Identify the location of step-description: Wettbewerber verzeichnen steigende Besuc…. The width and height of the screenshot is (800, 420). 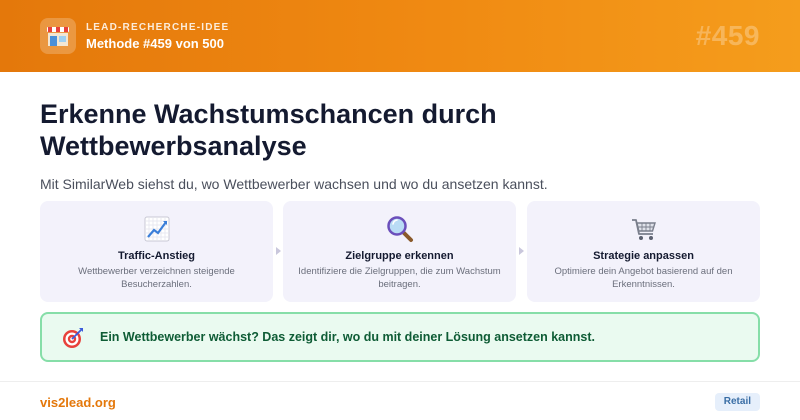
(156, 278).